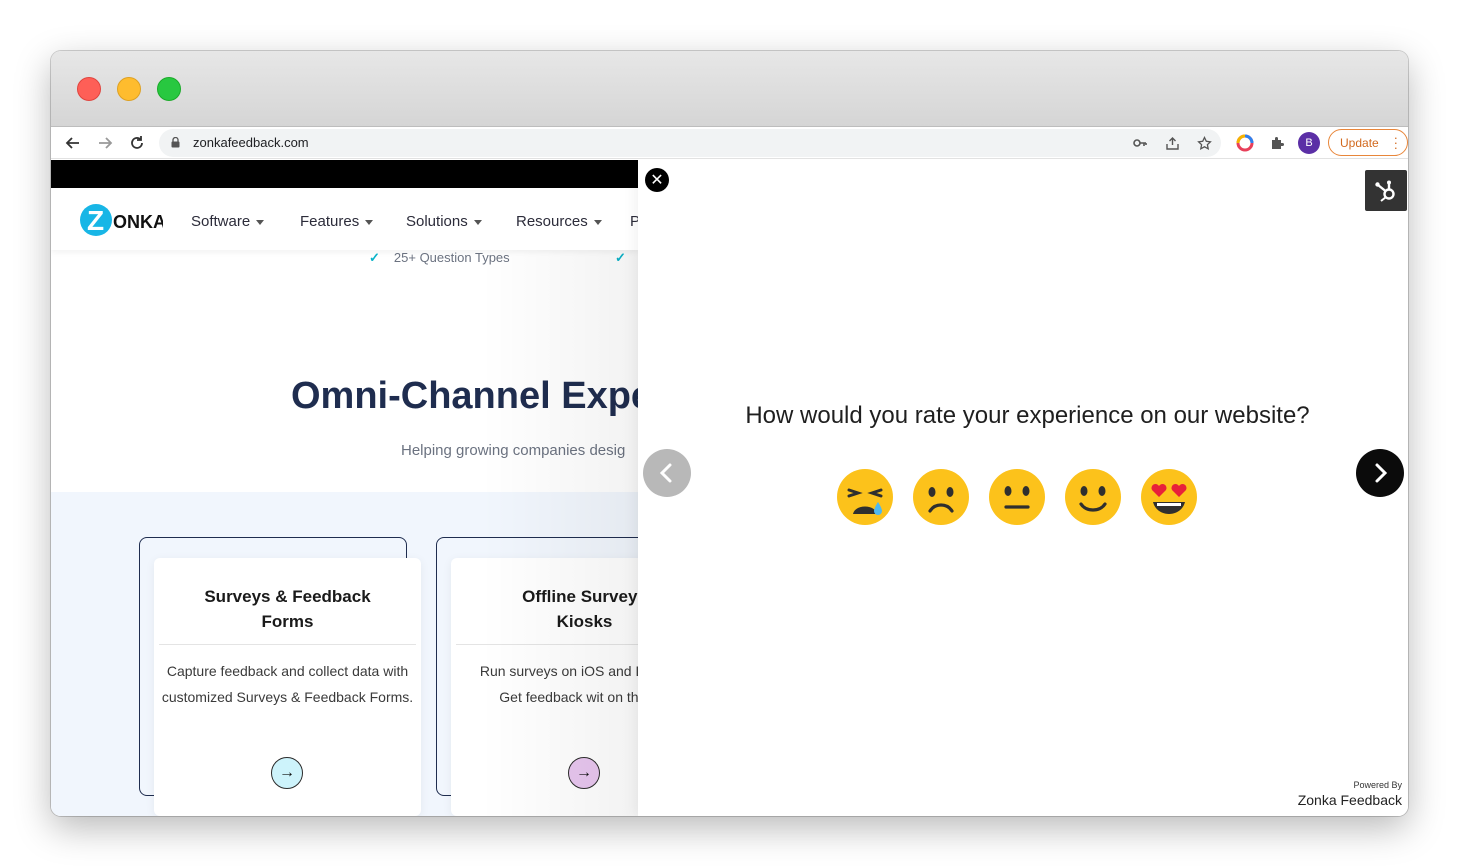 The height and width of the screenshot is (867, 1459). I want to click on nav-solutions: Solutions, so click(444, 221).